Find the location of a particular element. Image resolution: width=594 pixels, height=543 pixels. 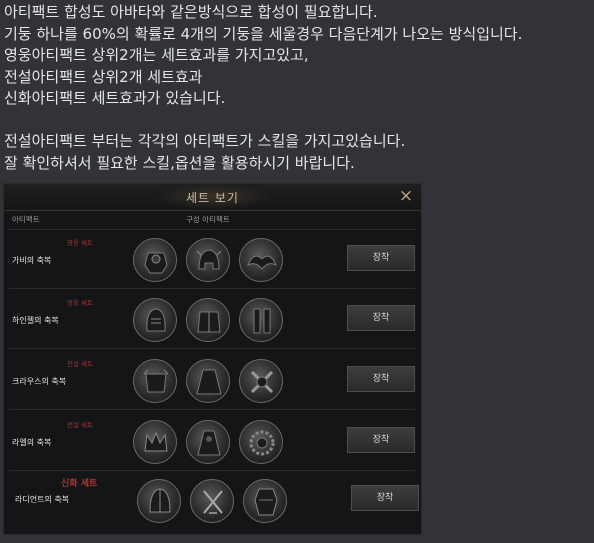

crown-piece-icon is located at coordinates (155, 442).